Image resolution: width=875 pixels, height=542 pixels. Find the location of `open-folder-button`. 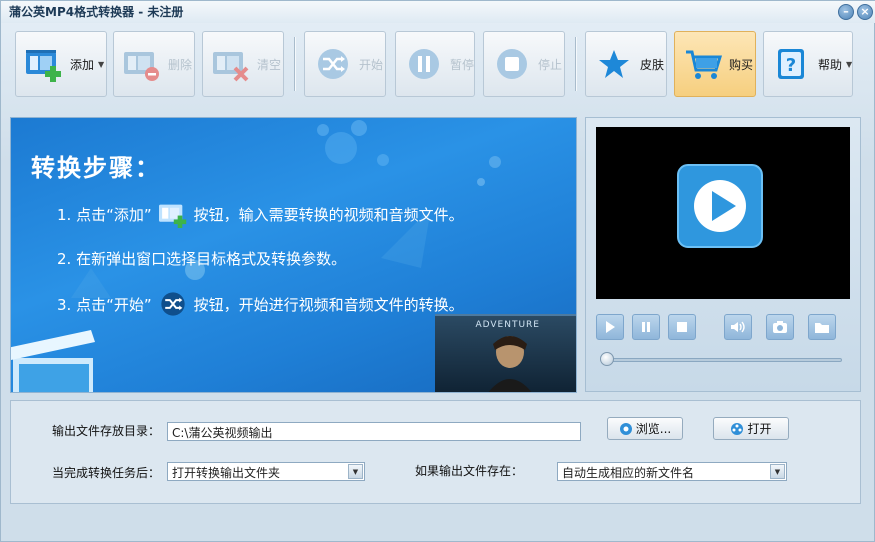

open-folder-button is located at coordinates (822, 327).